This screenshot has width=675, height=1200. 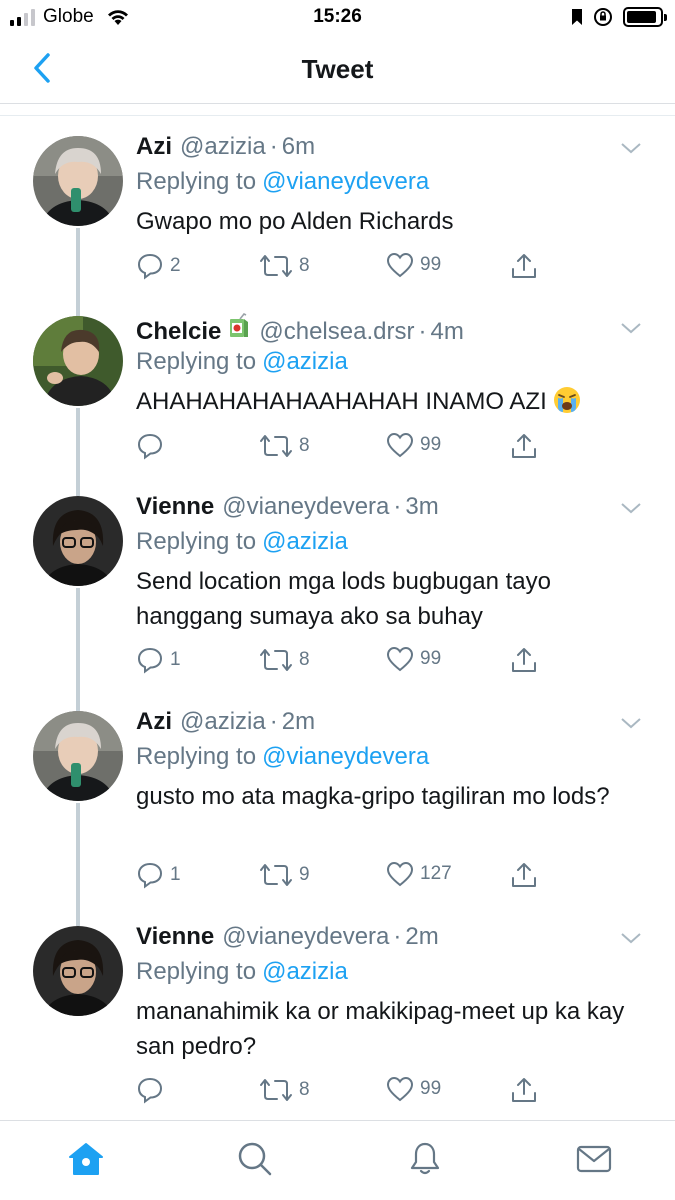 I want to click on share-icon, so click(x=524, y=266).